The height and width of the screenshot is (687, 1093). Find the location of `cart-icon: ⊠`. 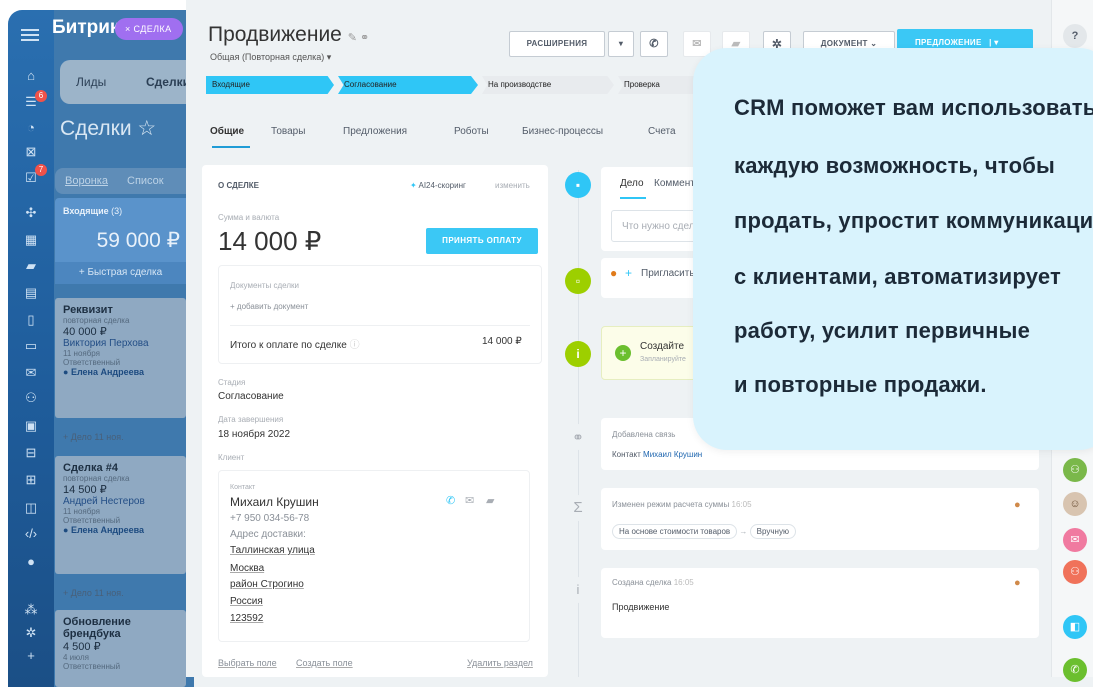

cart-icon: ⊠ is located at coordinates (31, 152).